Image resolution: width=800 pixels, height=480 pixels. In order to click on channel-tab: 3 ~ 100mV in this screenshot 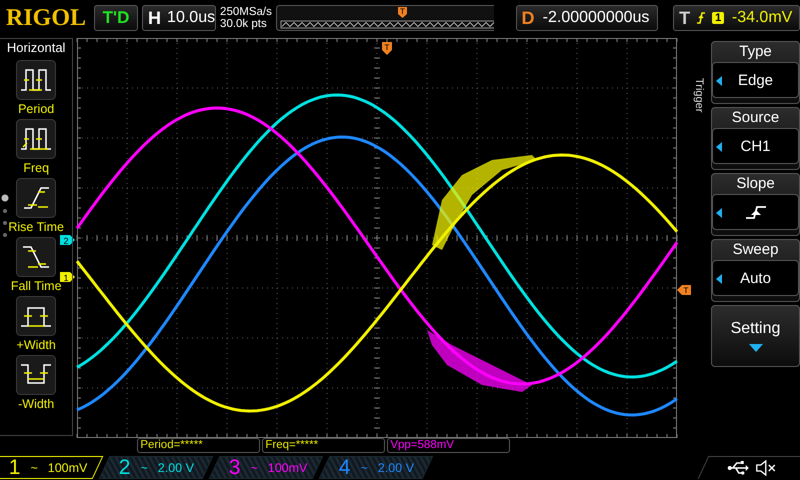, I will do `click(266, 467)`.